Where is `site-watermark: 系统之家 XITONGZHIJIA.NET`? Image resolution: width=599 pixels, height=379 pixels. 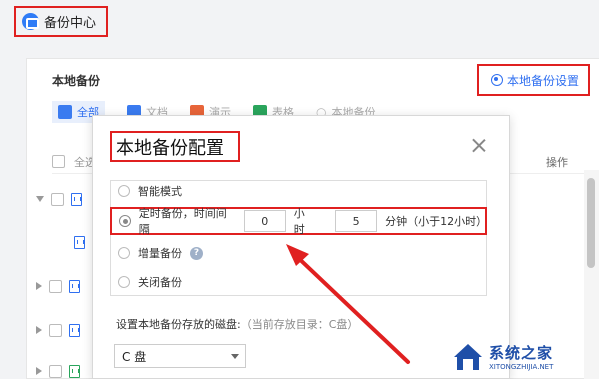
site-watermark: 系统之家 XITONGZHIJIA.NET is located at coordinates (525, 356).